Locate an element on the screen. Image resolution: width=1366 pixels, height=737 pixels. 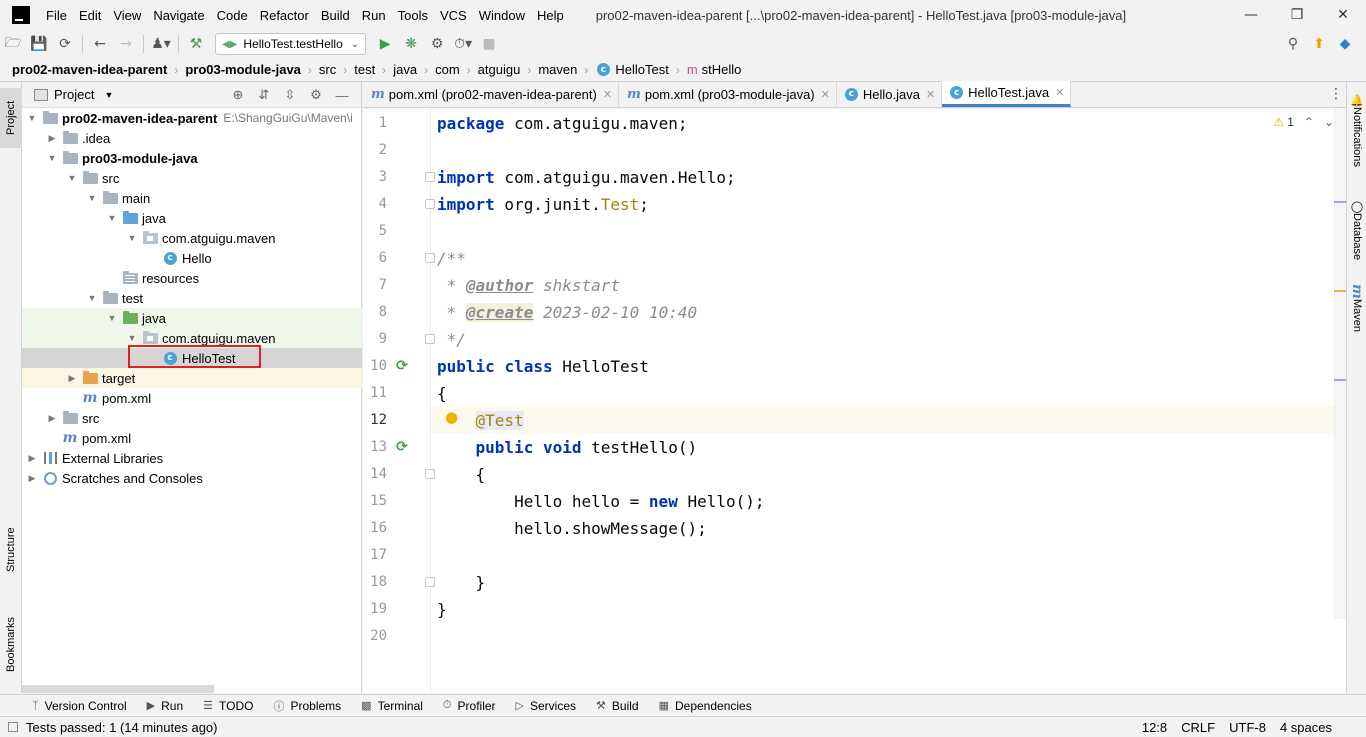
profile-icon: ⏱▾ is located at coordinates (463, 44).